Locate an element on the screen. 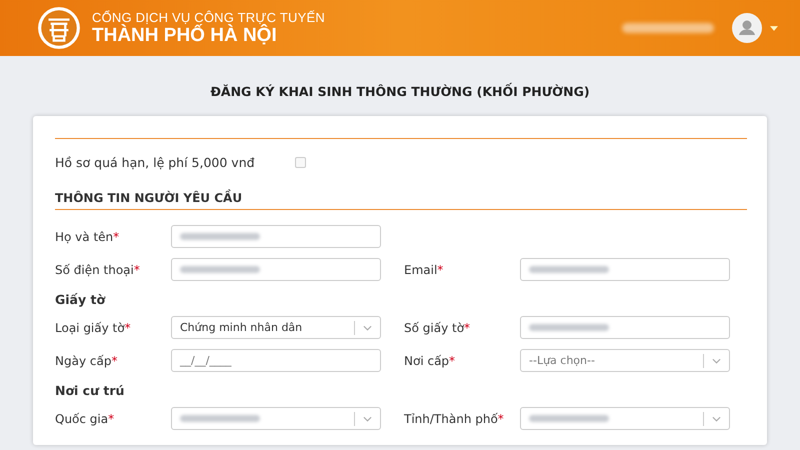 This screenshot has height=450, width=800. field-label: Ngày cấp* is located at coordinates (86, 361).